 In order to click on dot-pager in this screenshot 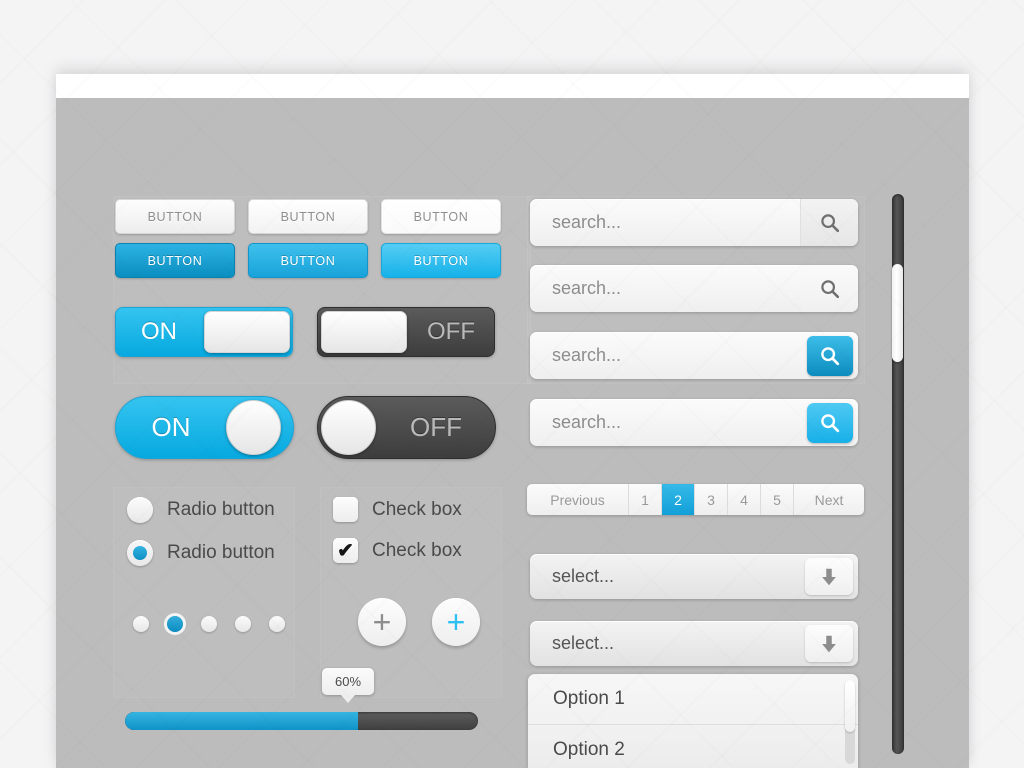, I will do `click(209, 624)`.